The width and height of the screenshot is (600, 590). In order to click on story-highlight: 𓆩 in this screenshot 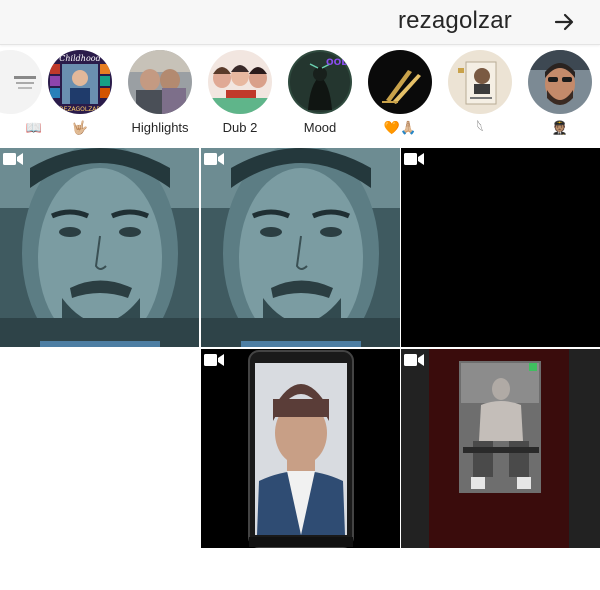, I will do `click(480, 92)`.